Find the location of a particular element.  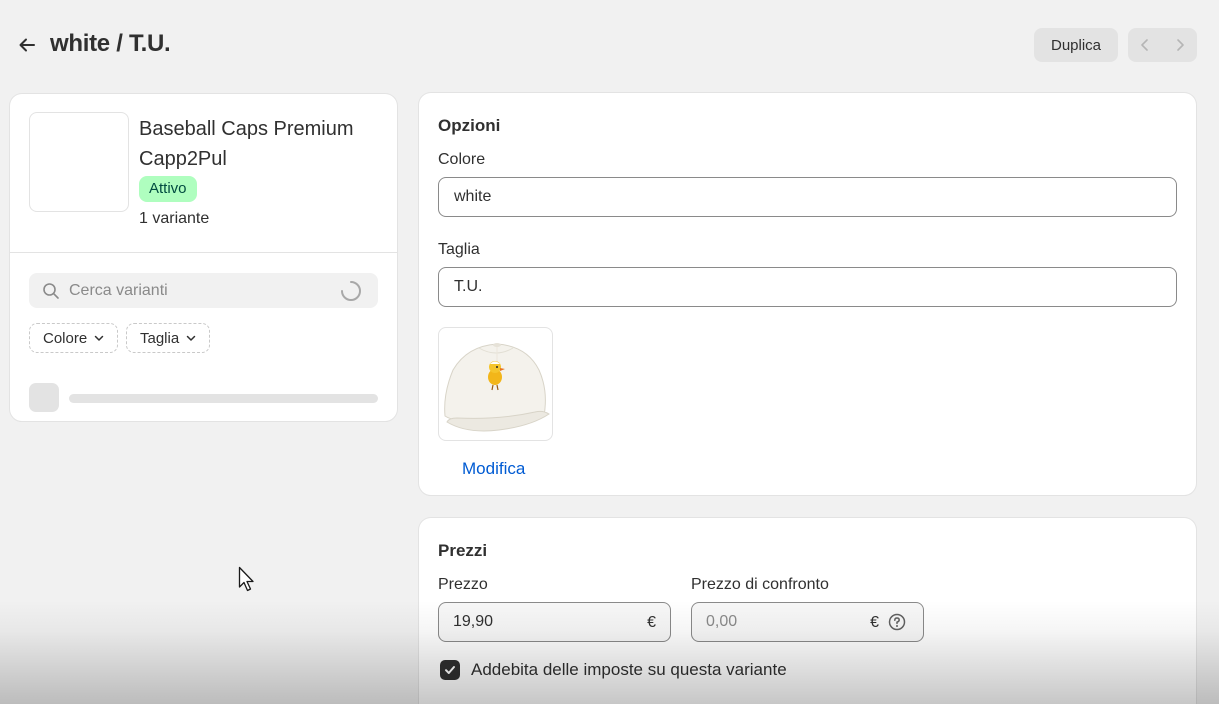

chevron-right-icon is located at coordinates (1180, 45).